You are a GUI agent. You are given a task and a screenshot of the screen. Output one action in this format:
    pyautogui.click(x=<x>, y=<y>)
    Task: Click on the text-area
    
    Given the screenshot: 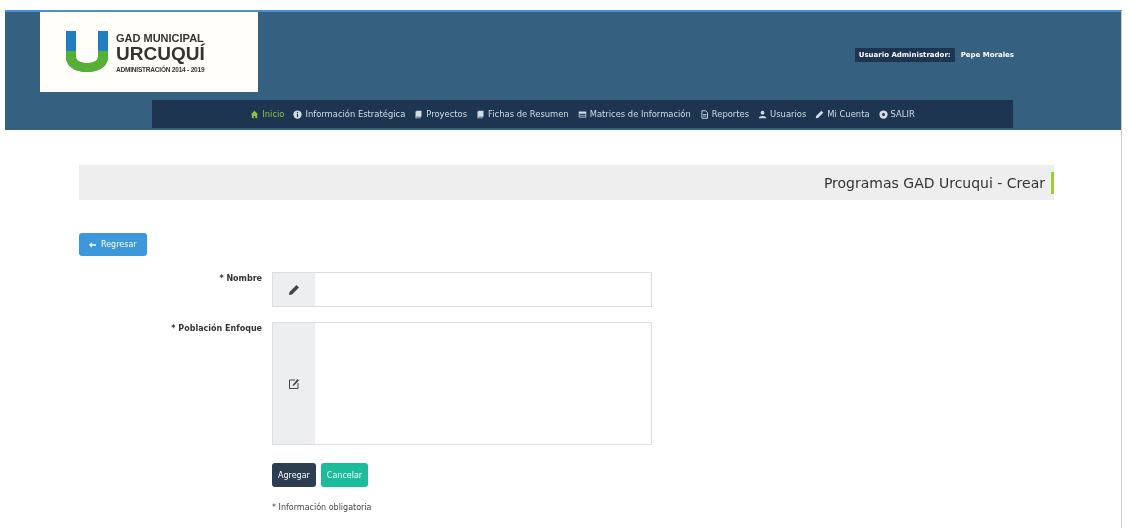 What is the action you would take?
    pyautogui.click(x=462, y=383)
    